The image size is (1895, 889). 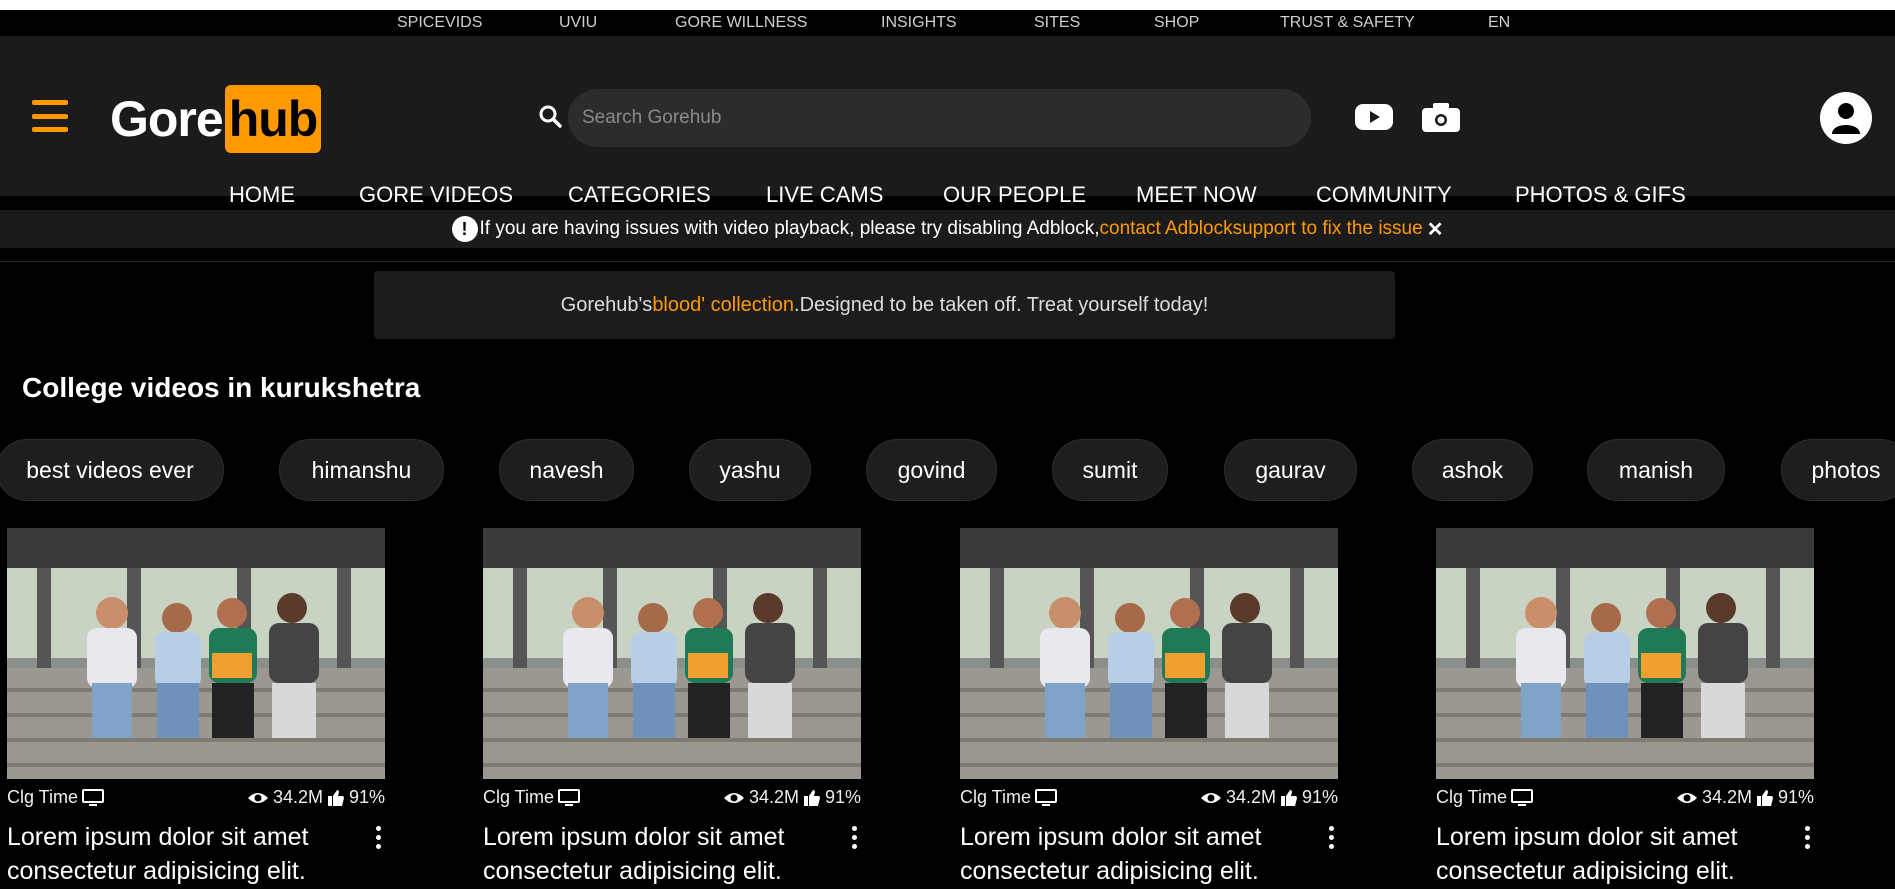 I want to click on nav-community: COMMUNITY, so click(x=1384, y=195).